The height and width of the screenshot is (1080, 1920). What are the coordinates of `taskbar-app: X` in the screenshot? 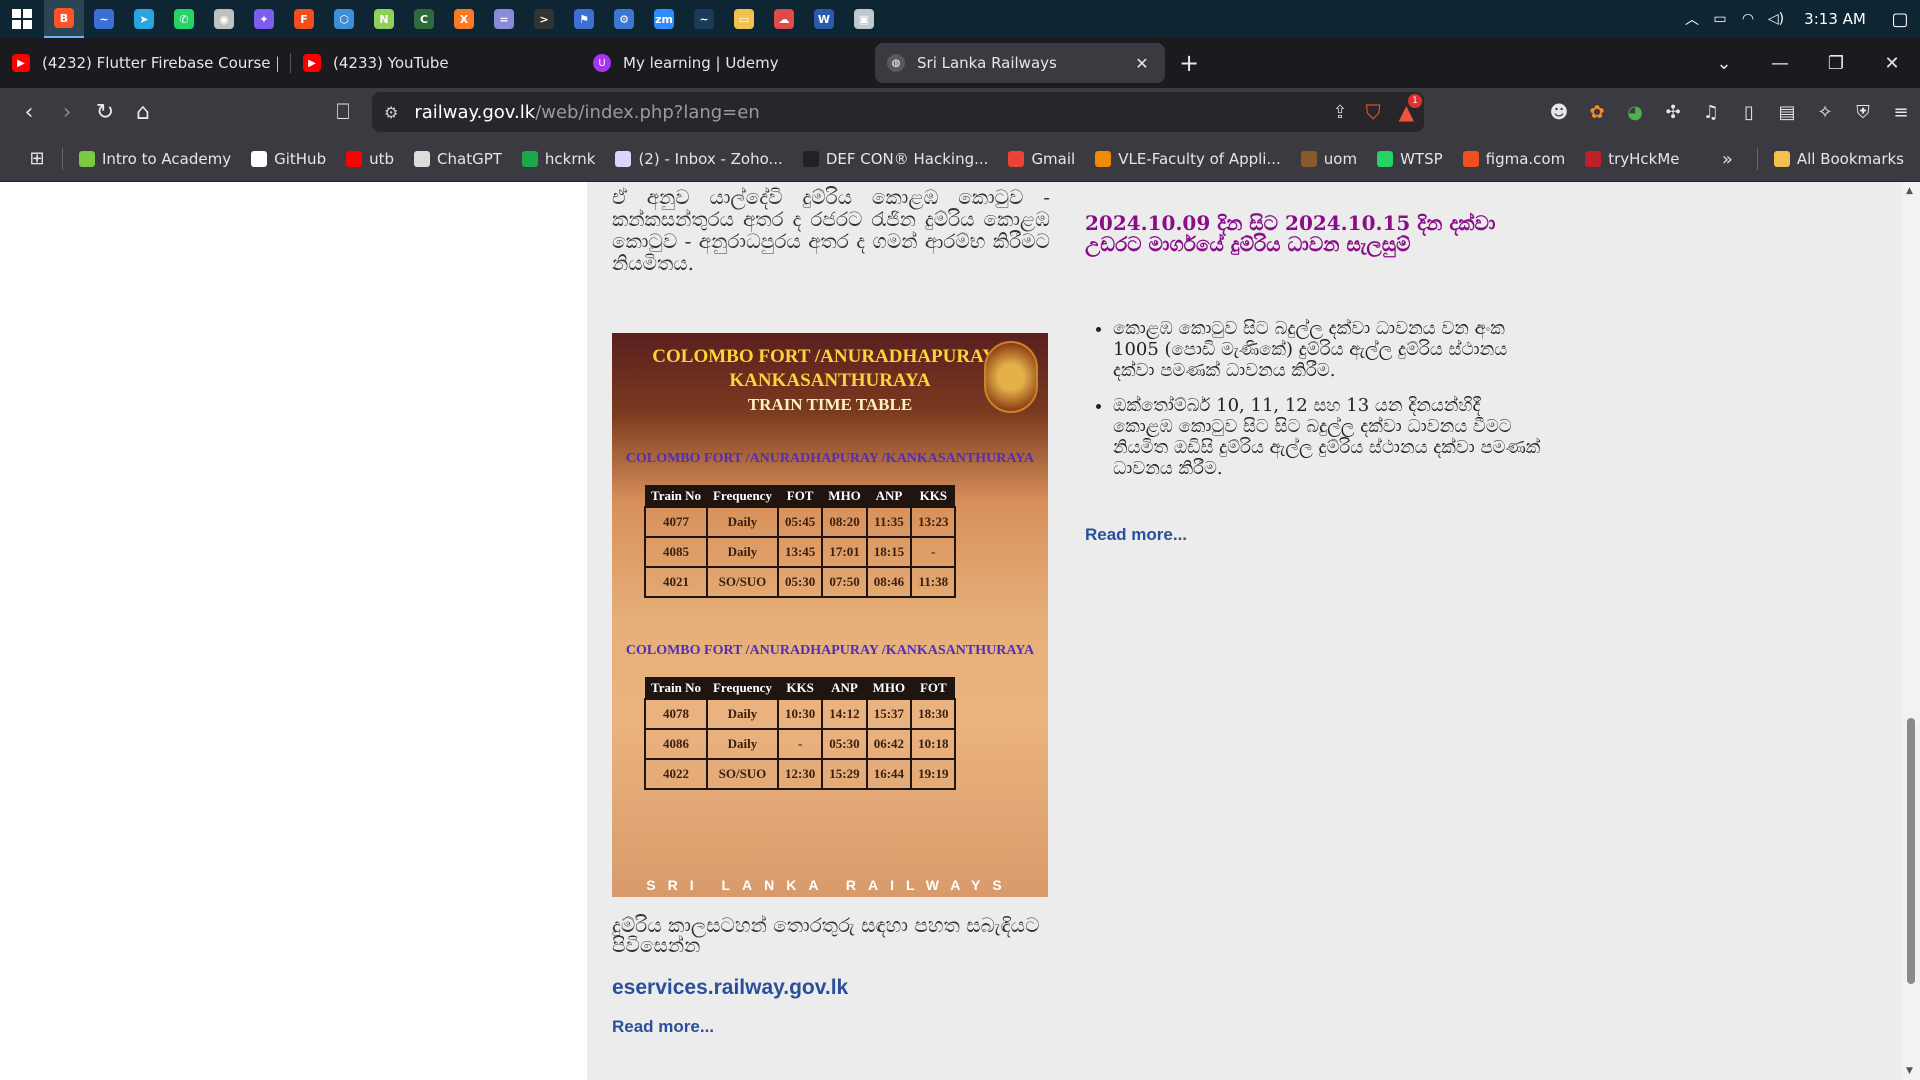 It's located at (464, 19).